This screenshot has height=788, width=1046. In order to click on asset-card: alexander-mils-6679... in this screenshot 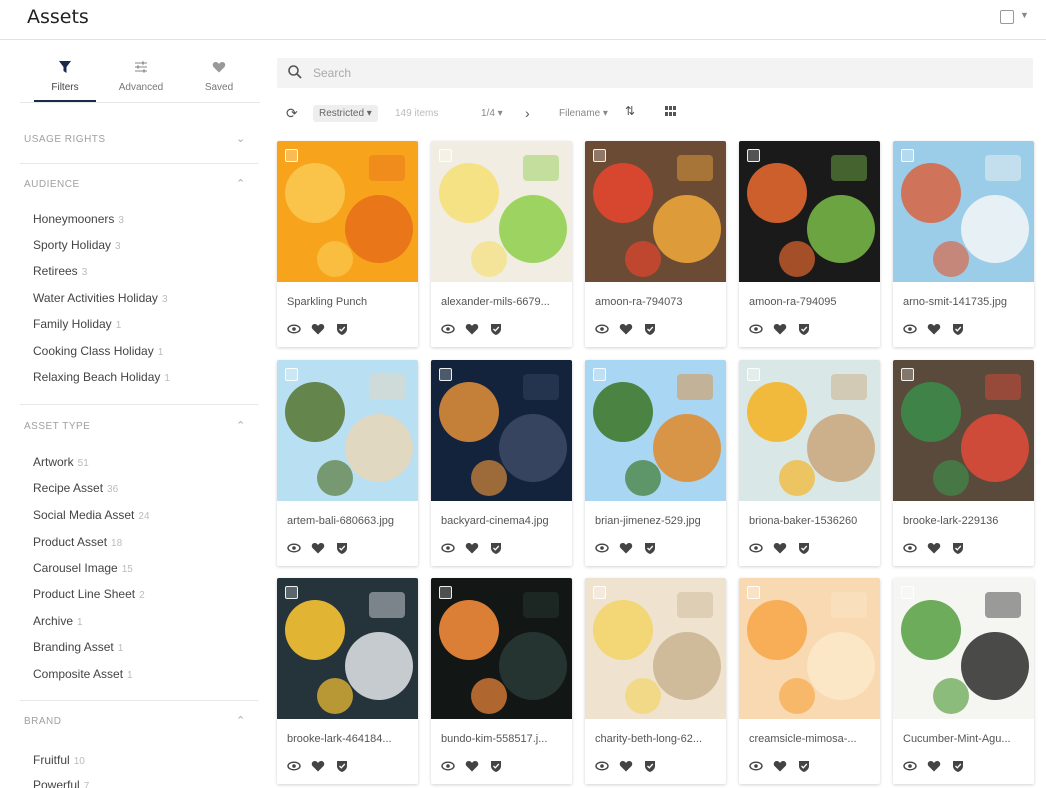, I will do `click(501, 244)`.